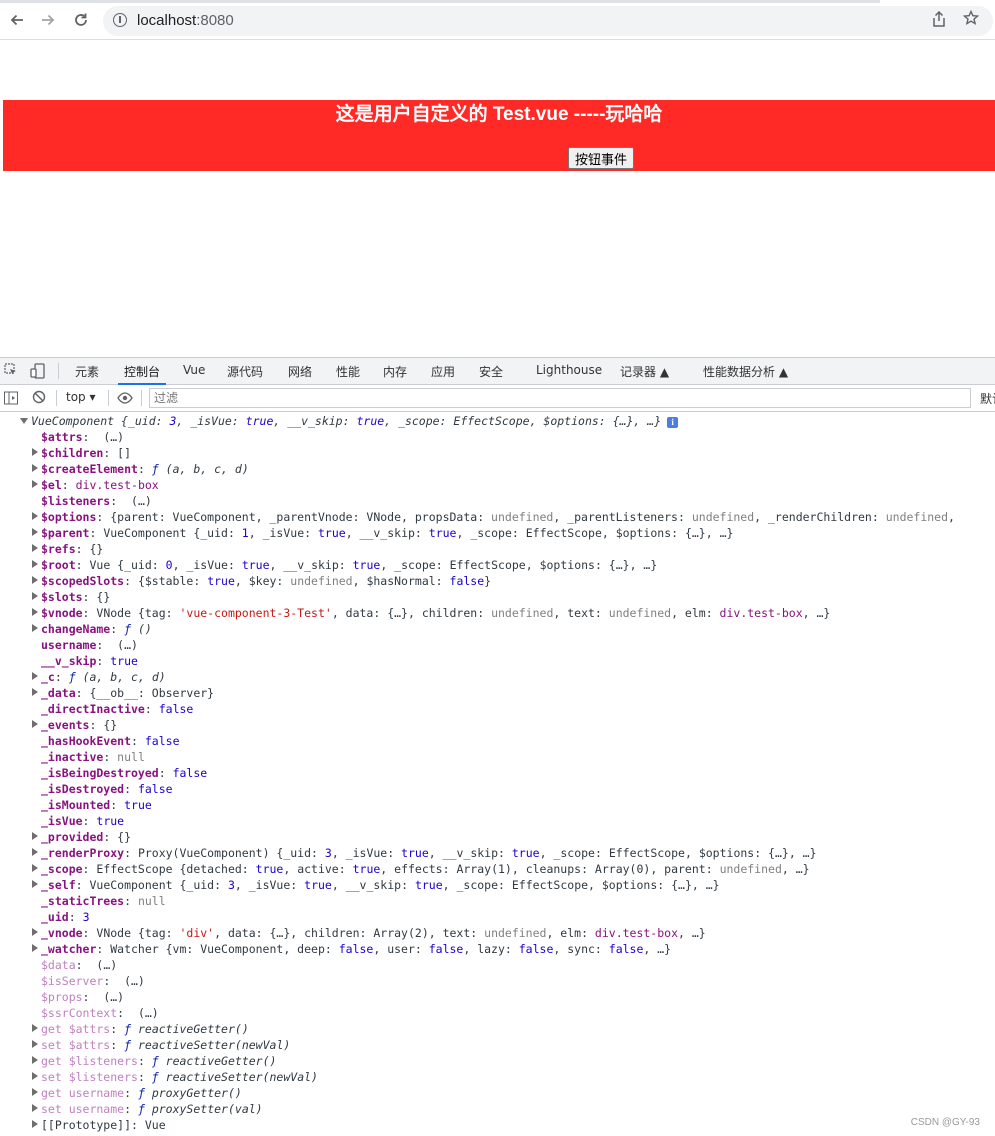 The image size is (995, 1136). What do you see at coordinates (194, 370) in the screenshot?
I see `devtools-tab: Vue` at bounding box center [194, 370].